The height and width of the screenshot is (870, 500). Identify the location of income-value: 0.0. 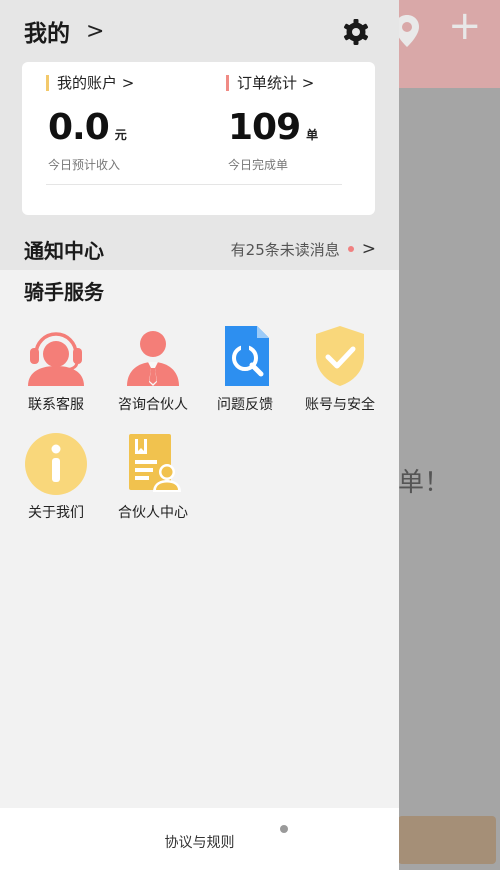
(79, 127).